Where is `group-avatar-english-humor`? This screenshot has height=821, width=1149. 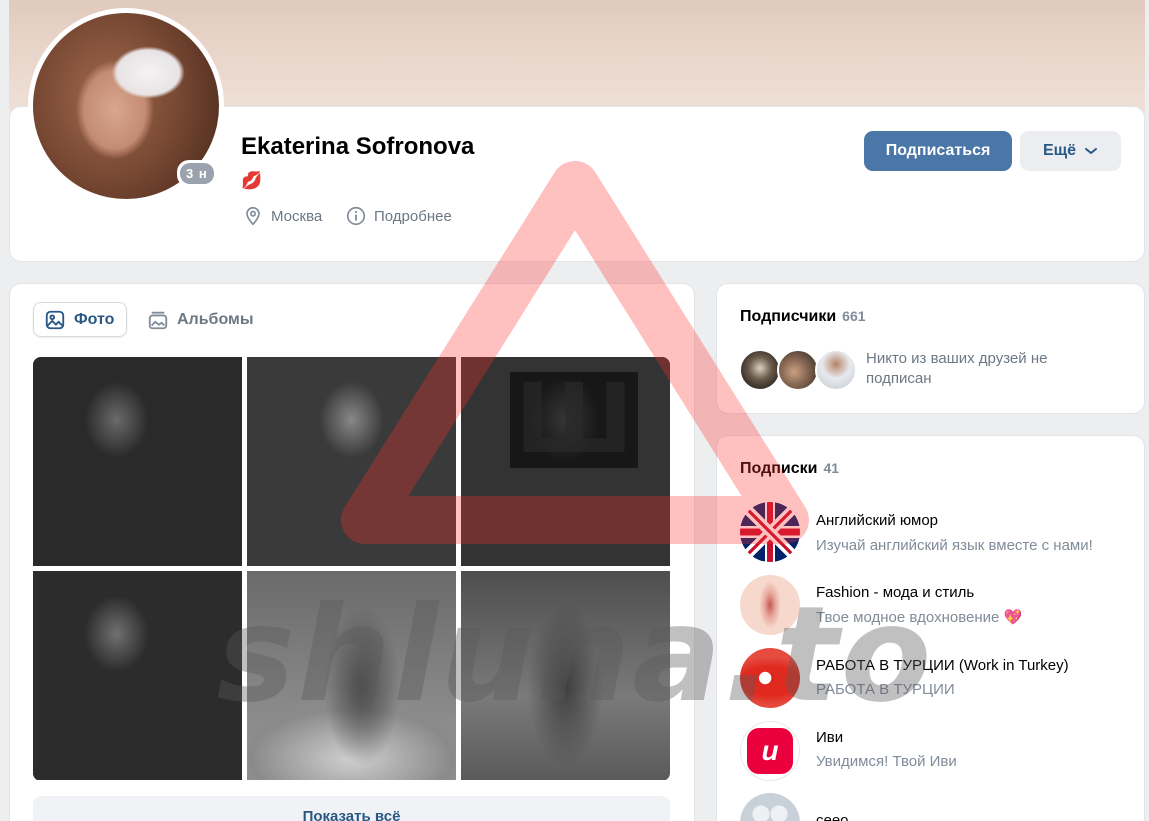 group-avatar-english-humor is located at coordinates (770, 532).